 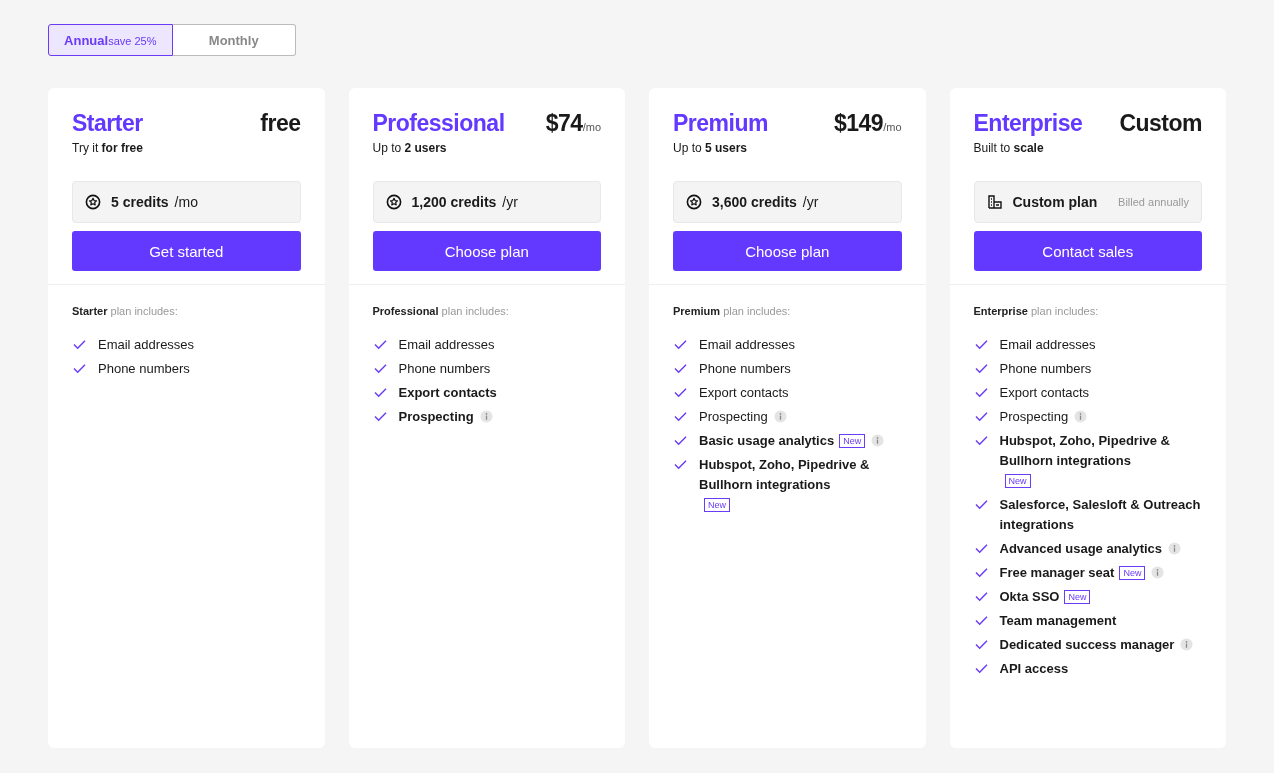 I want to click on allowance-amount: Custom plan, so click(x=1055, y=202).